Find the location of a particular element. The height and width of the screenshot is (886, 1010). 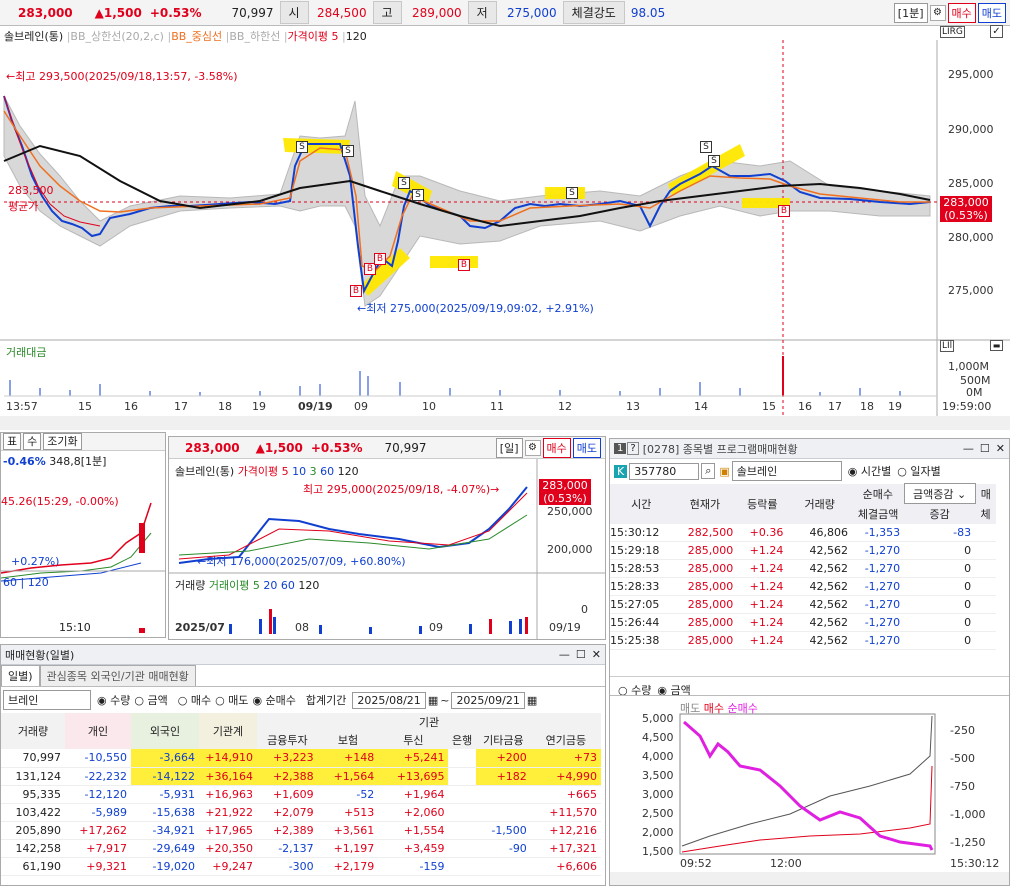

buy-order-button: 매수 is located at coordinates (961, 12).